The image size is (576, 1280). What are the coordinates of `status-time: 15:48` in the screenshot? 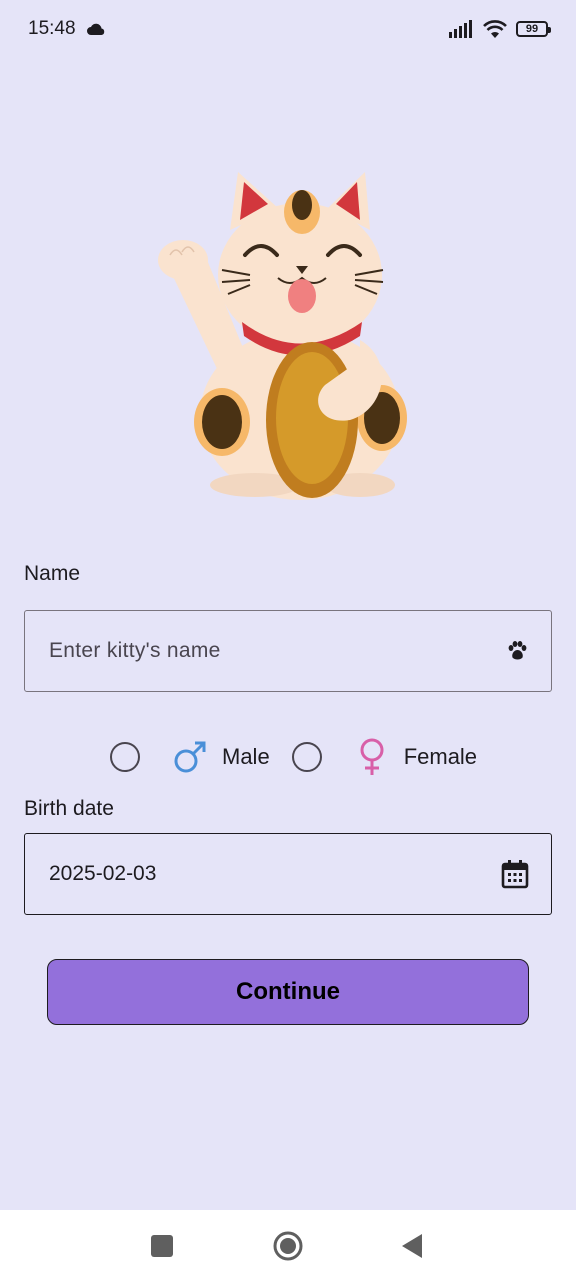 It's located at (52, 28).